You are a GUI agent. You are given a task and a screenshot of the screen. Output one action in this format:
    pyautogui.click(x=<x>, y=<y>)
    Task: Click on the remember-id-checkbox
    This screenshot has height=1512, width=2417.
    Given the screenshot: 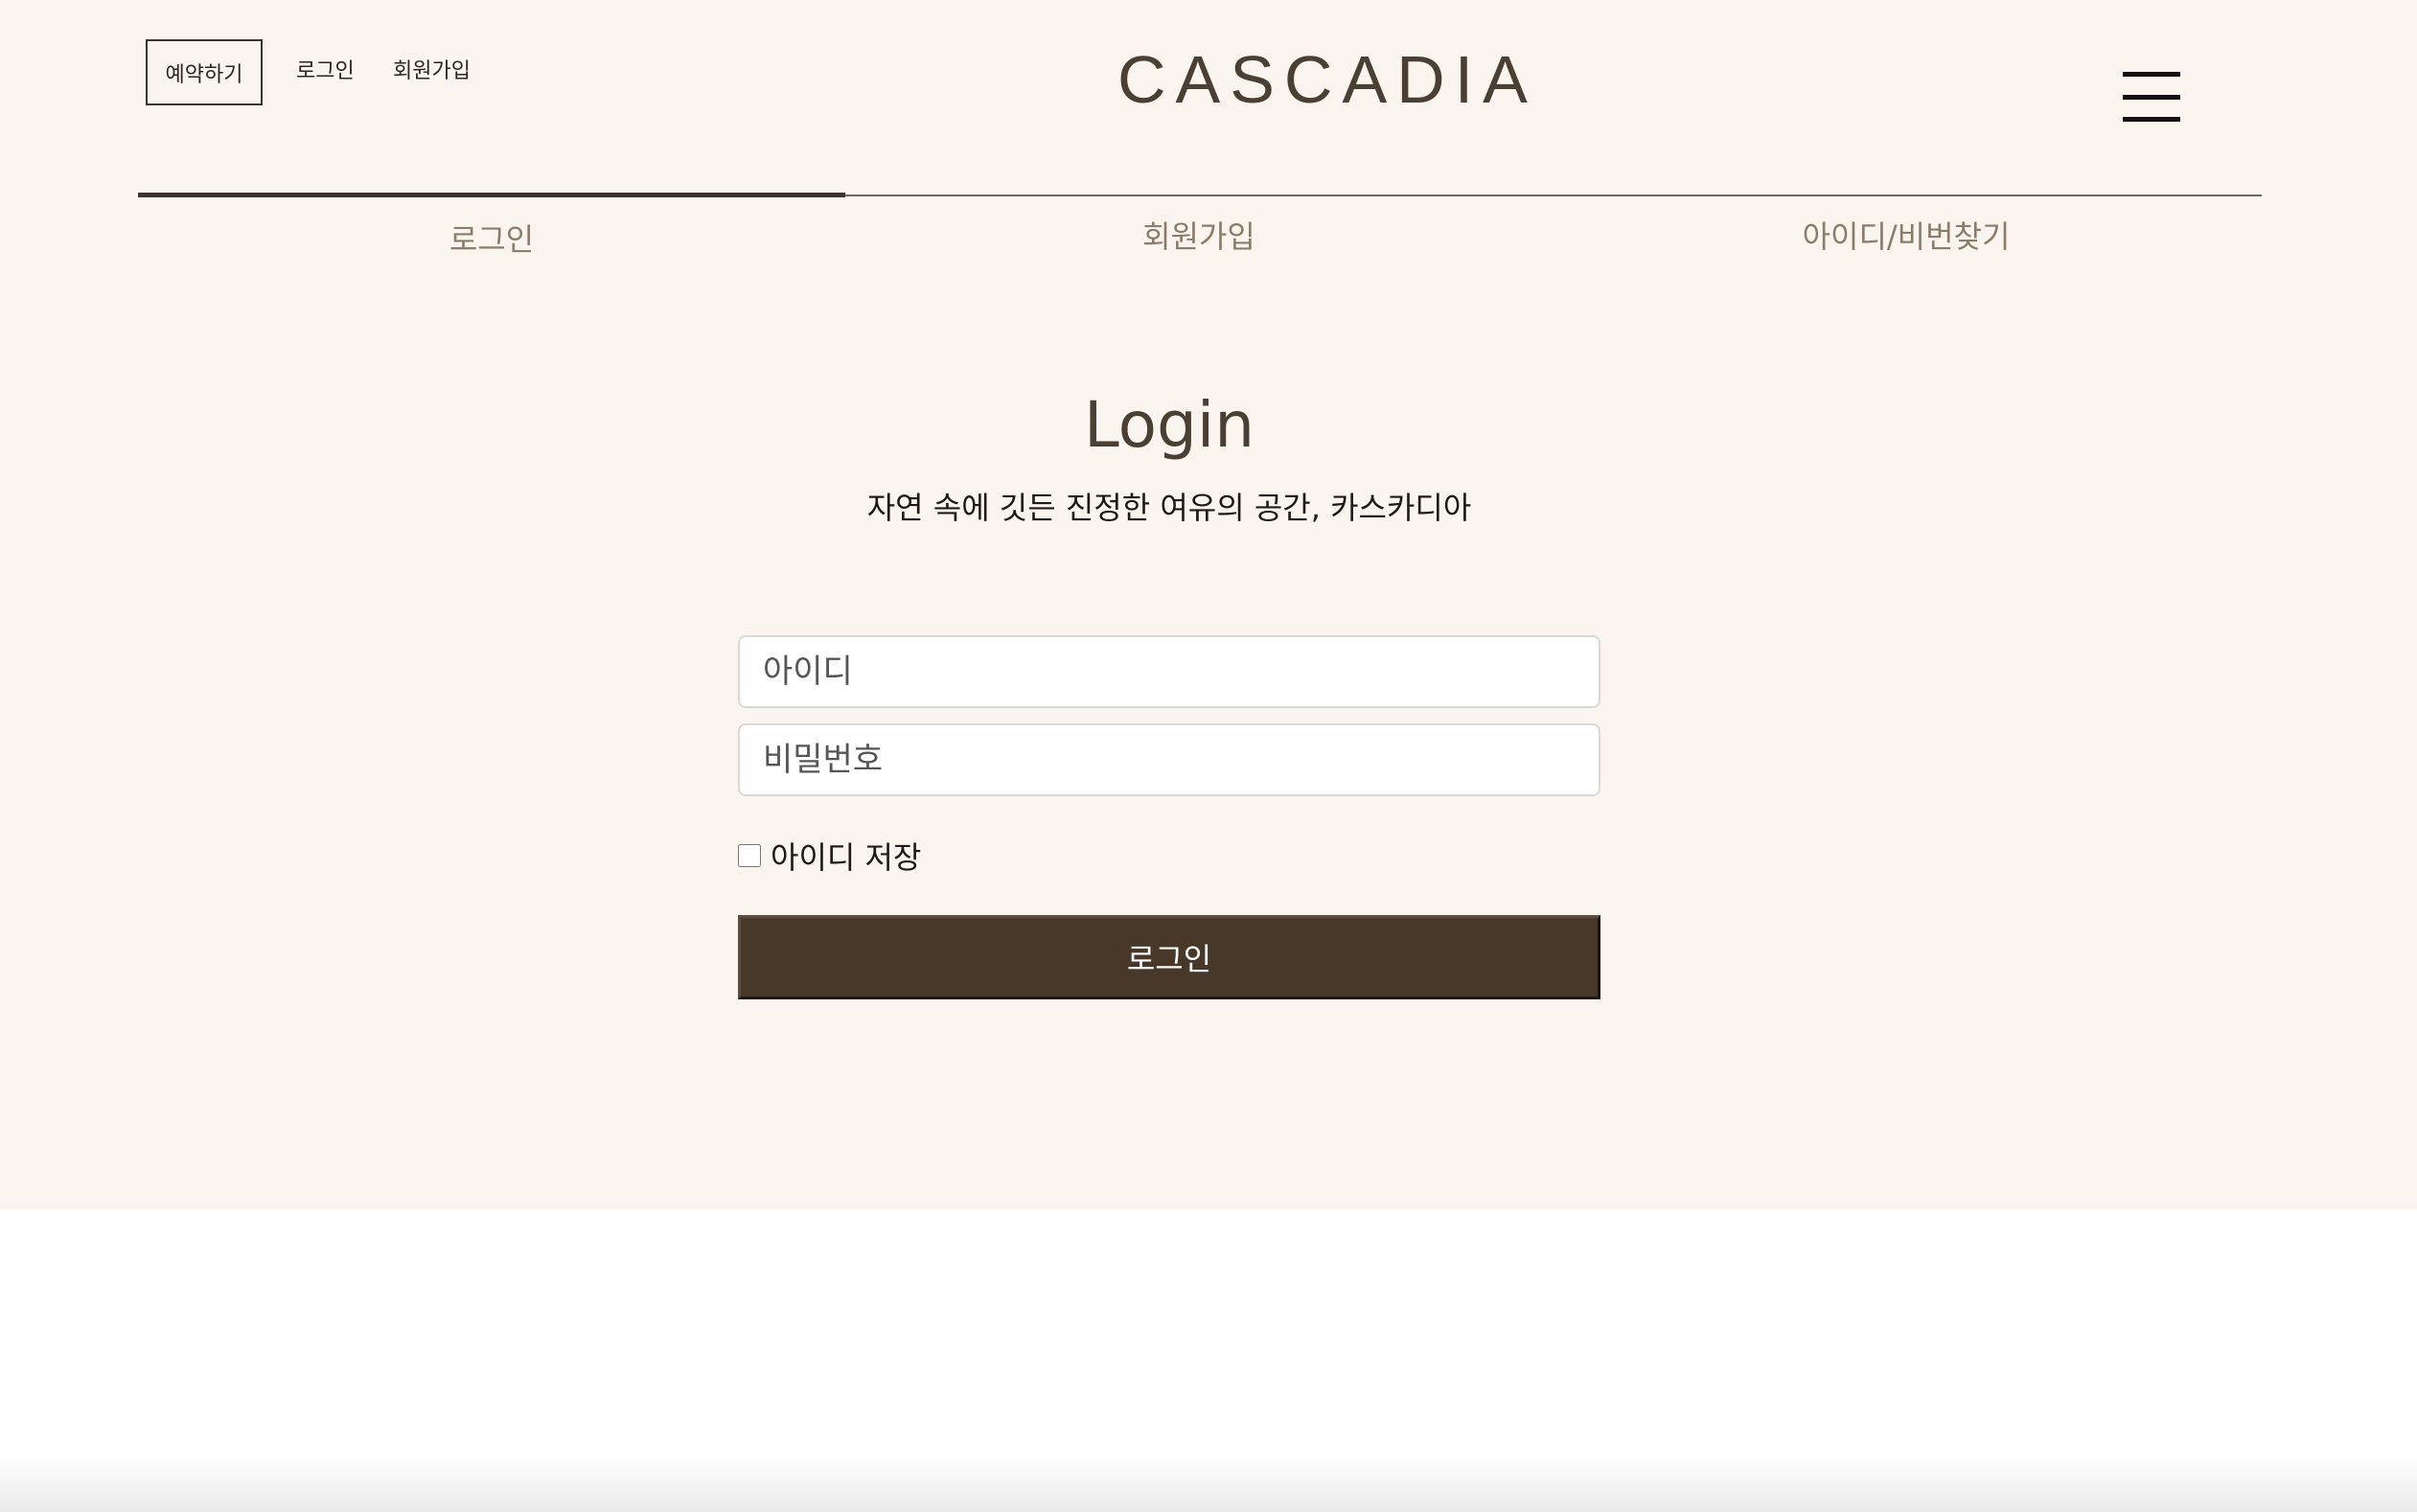 What is the action you would take?
    pyautogui.click(x=749, y=855)
    